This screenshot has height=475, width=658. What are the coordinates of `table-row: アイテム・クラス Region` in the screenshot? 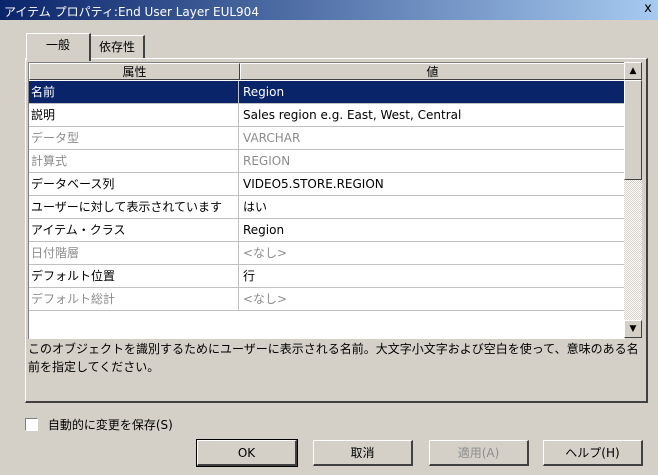 It's located at (327, 230).